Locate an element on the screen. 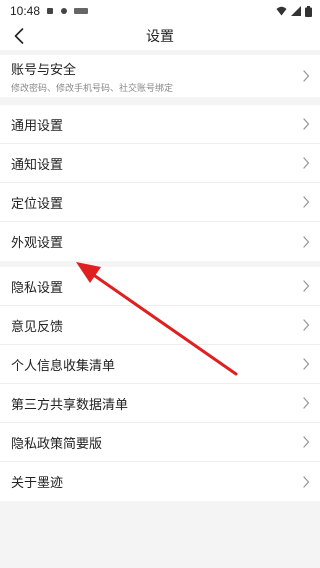 The image size is (320, 568). row-label: 意见反馈 is located at coordinates (37, 327).